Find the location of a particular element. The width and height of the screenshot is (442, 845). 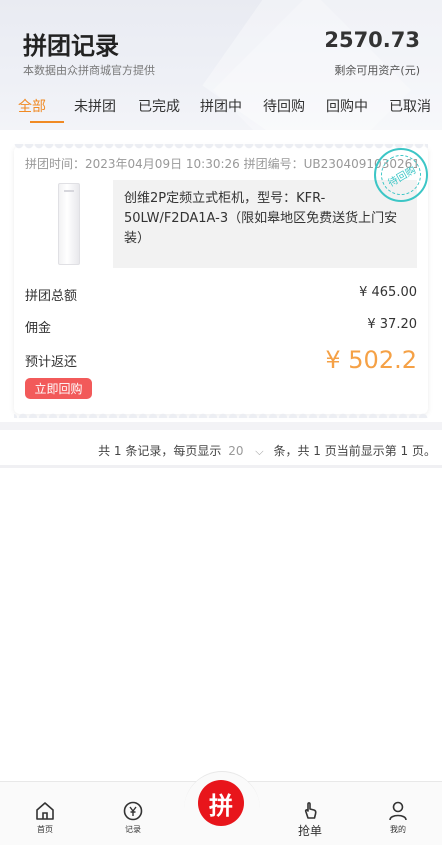

page-title: 拼团记录 is located at coordinates (71, 46).